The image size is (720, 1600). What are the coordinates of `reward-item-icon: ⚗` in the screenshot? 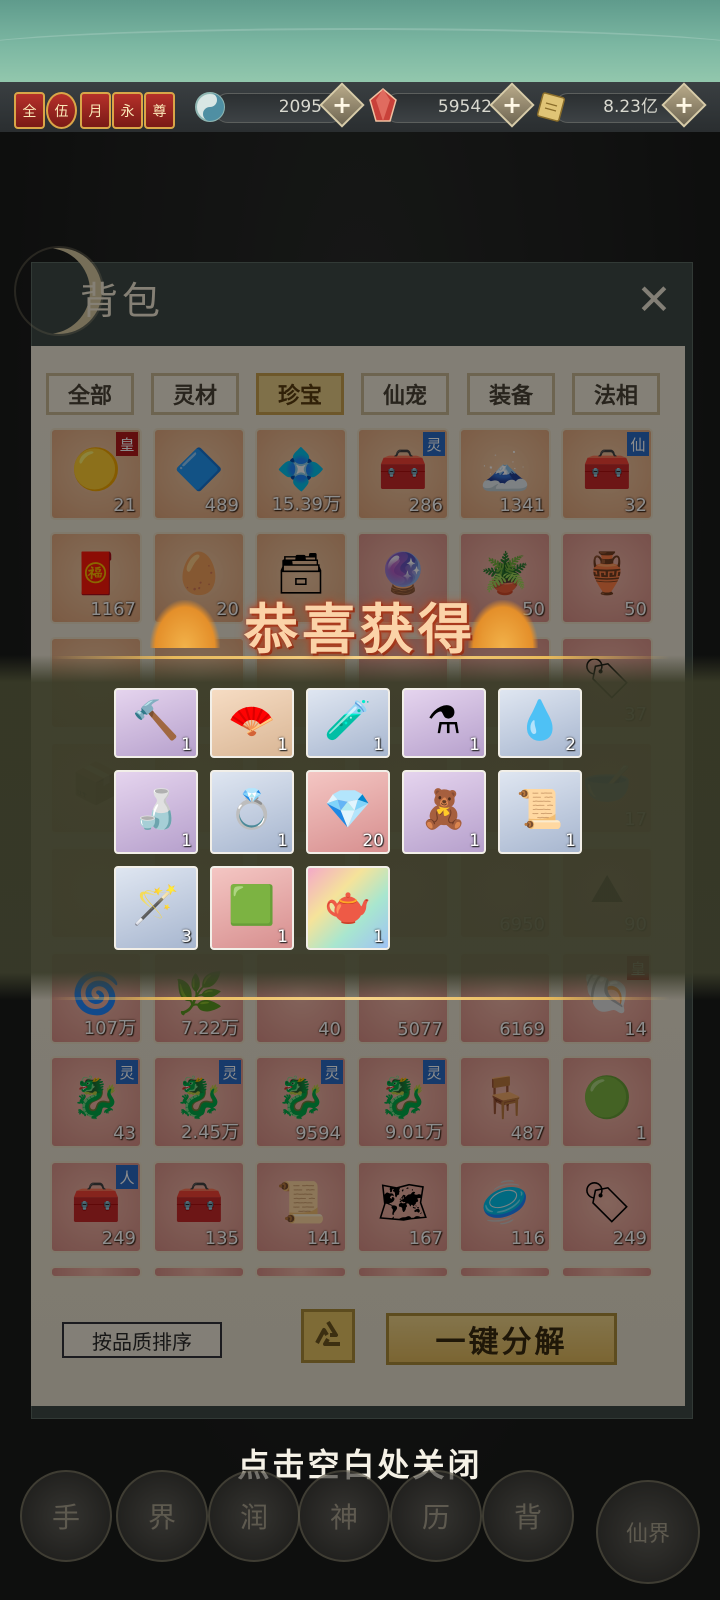 It's located at (444, 720).